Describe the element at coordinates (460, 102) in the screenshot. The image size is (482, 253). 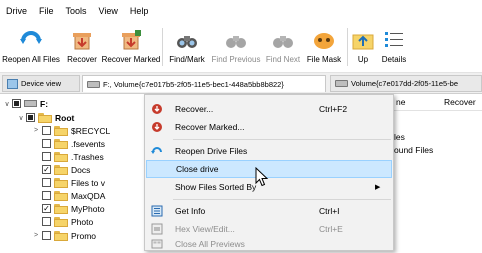
I see `column-recover-header: Recover` at that location.